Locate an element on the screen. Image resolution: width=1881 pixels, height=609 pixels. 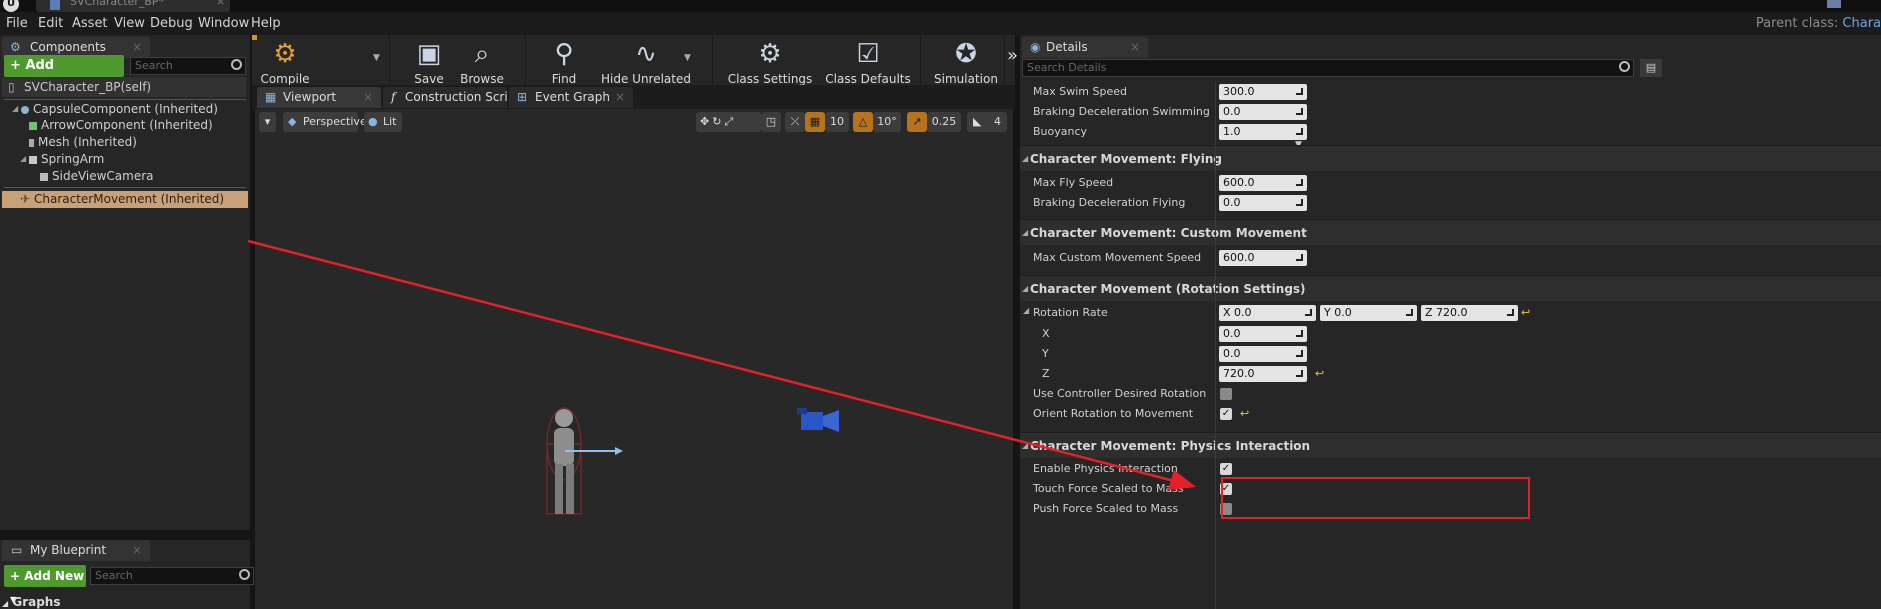
rotation-rate-y-input: Y 0.0 is located at coordinates (1368, 313).